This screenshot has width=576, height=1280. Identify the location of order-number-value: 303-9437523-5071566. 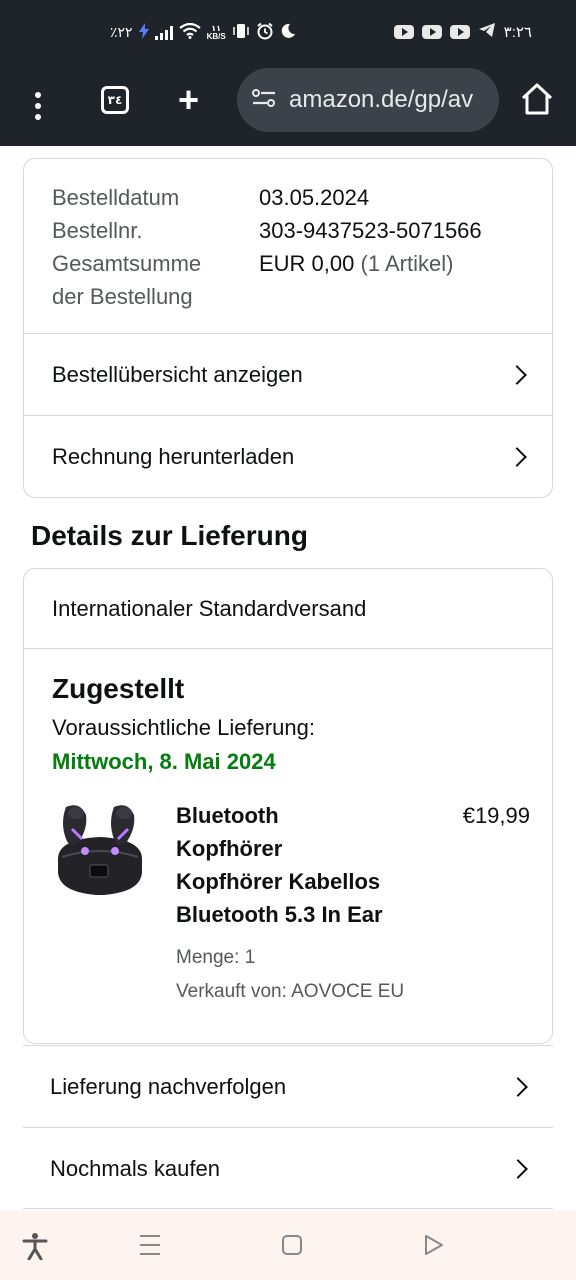
(370, 230).